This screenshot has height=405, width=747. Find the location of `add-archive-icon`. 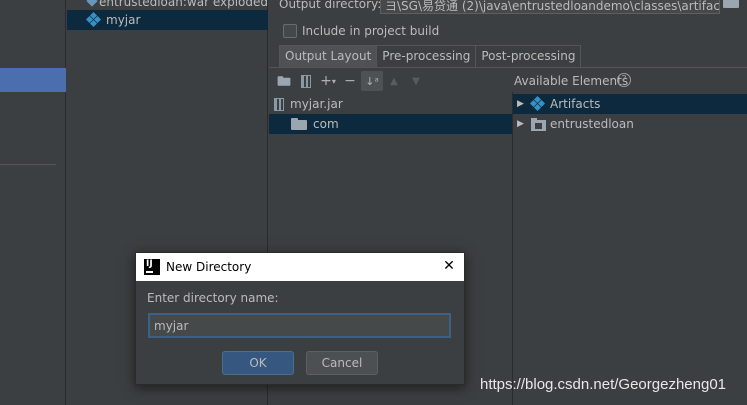

add-archive-icon is located at coordinates (306, 81).